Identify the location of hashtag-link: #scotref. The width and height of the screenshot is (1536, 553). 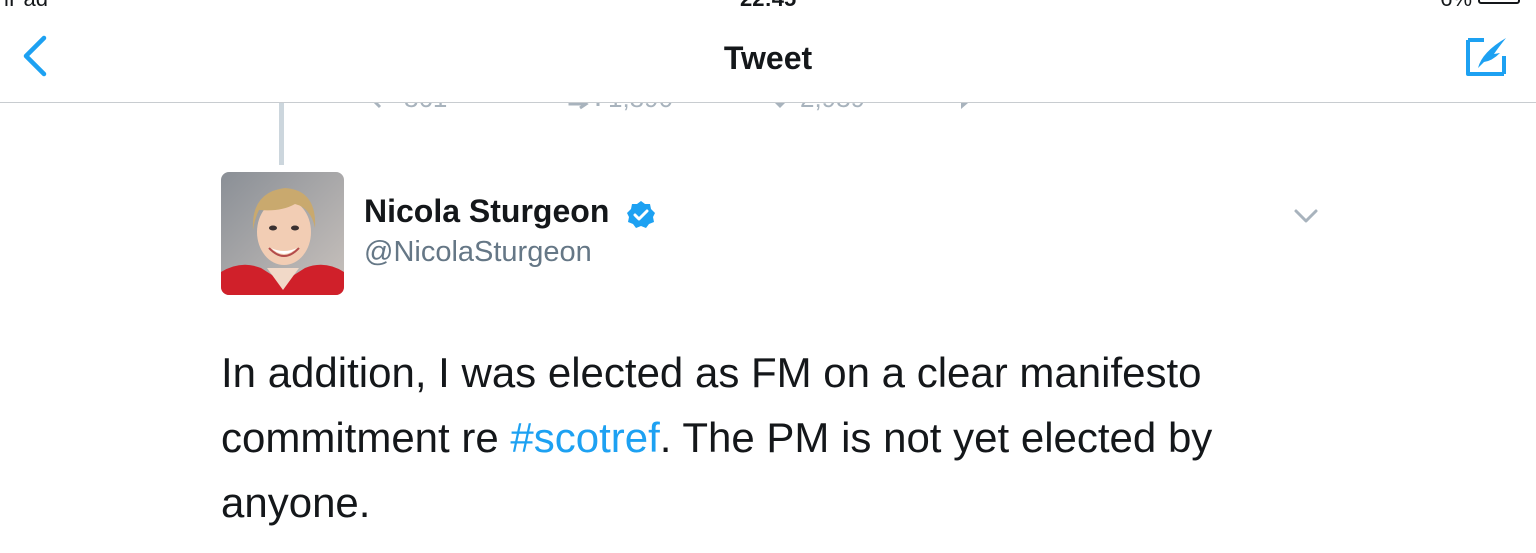
(584, 437).